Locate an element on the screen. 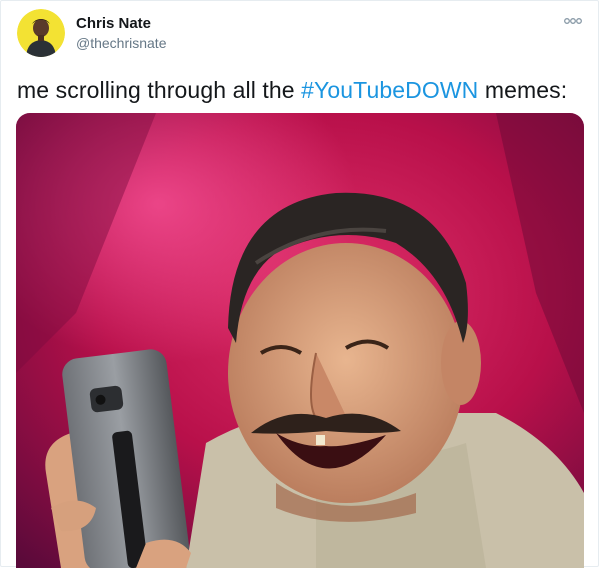  avatar-image is located at coordinates (41, 33).